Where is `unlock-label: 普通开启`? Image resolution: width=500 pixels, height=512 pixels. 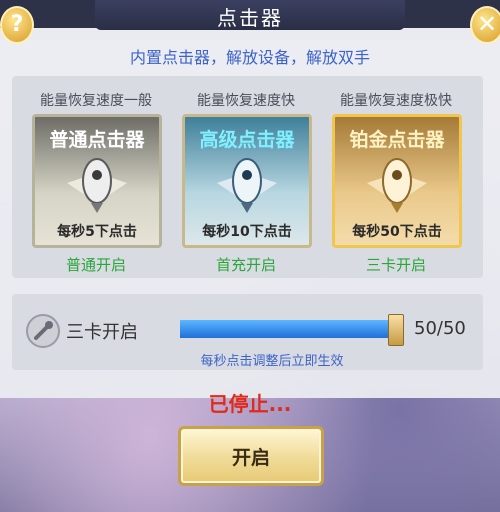 unlock-label: 普通开启 is located at coordinates (95, 265).